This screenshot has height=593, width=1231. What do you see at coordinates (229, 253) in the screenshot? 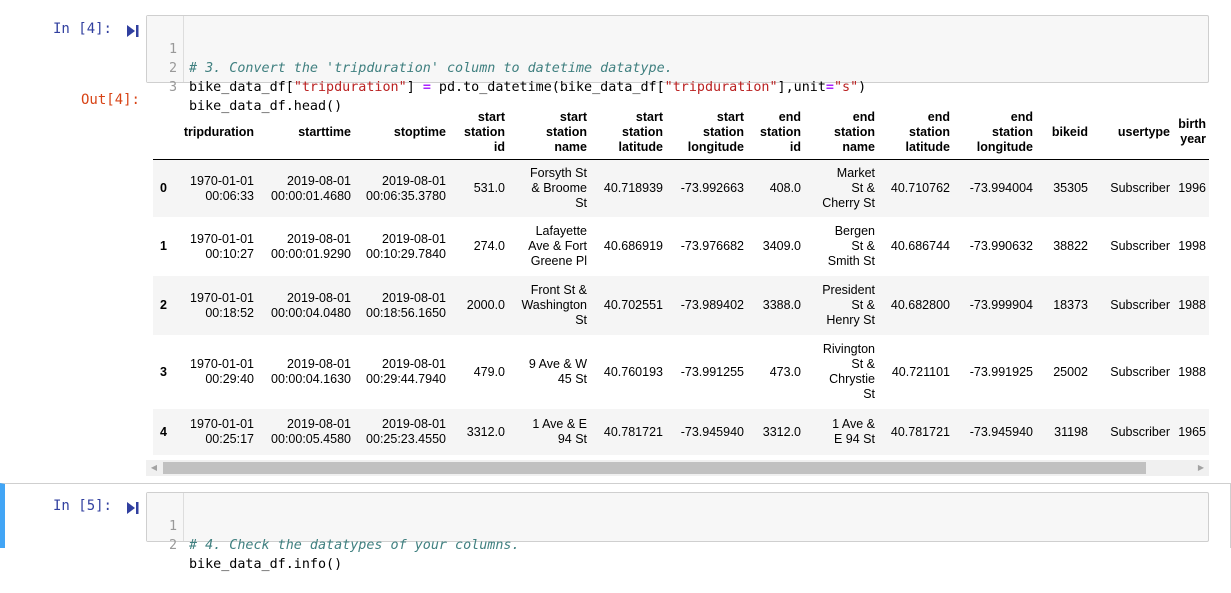
I see `cell-text-line: 00:10:27` at bounding box center [229, 253].